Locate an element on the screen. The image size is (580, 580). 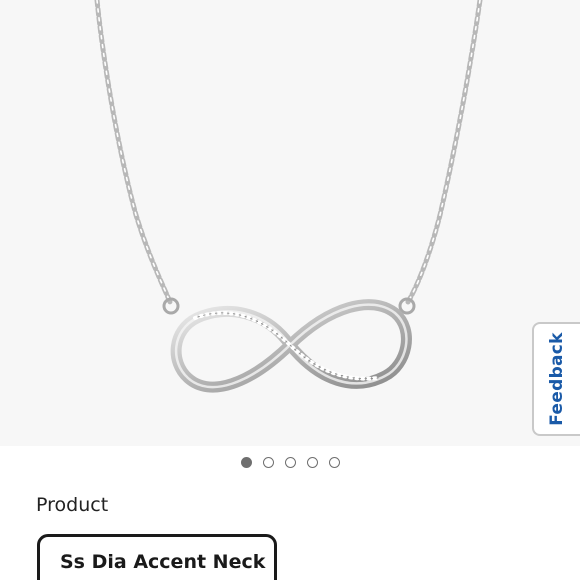
carousel-pagination is located at coordinates (290, 464).